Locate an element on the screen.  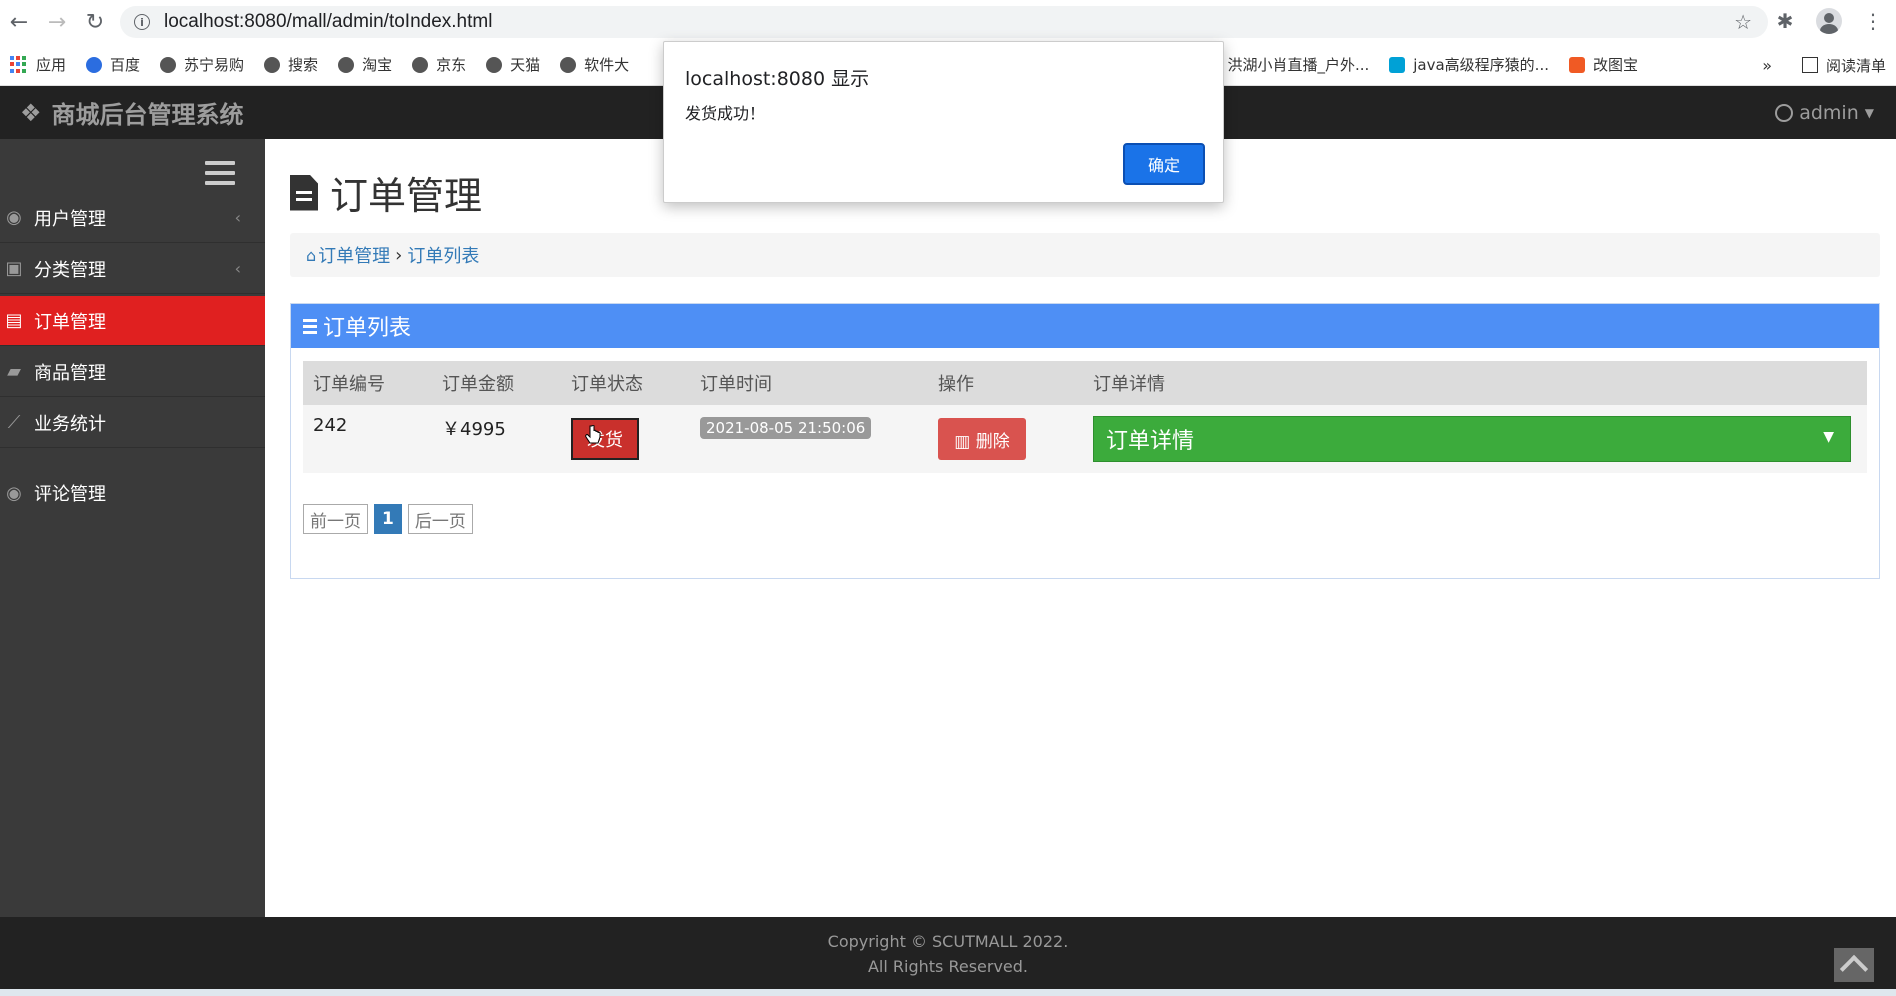
panel-title: 订单列表 is located at coordinates (367, 328).